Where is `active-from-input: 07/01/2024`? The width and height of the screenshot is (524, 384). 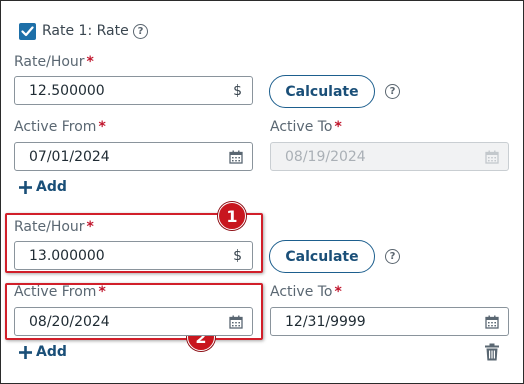 active-from-input: 07/01/2024 is located at coordinates (133, 156).